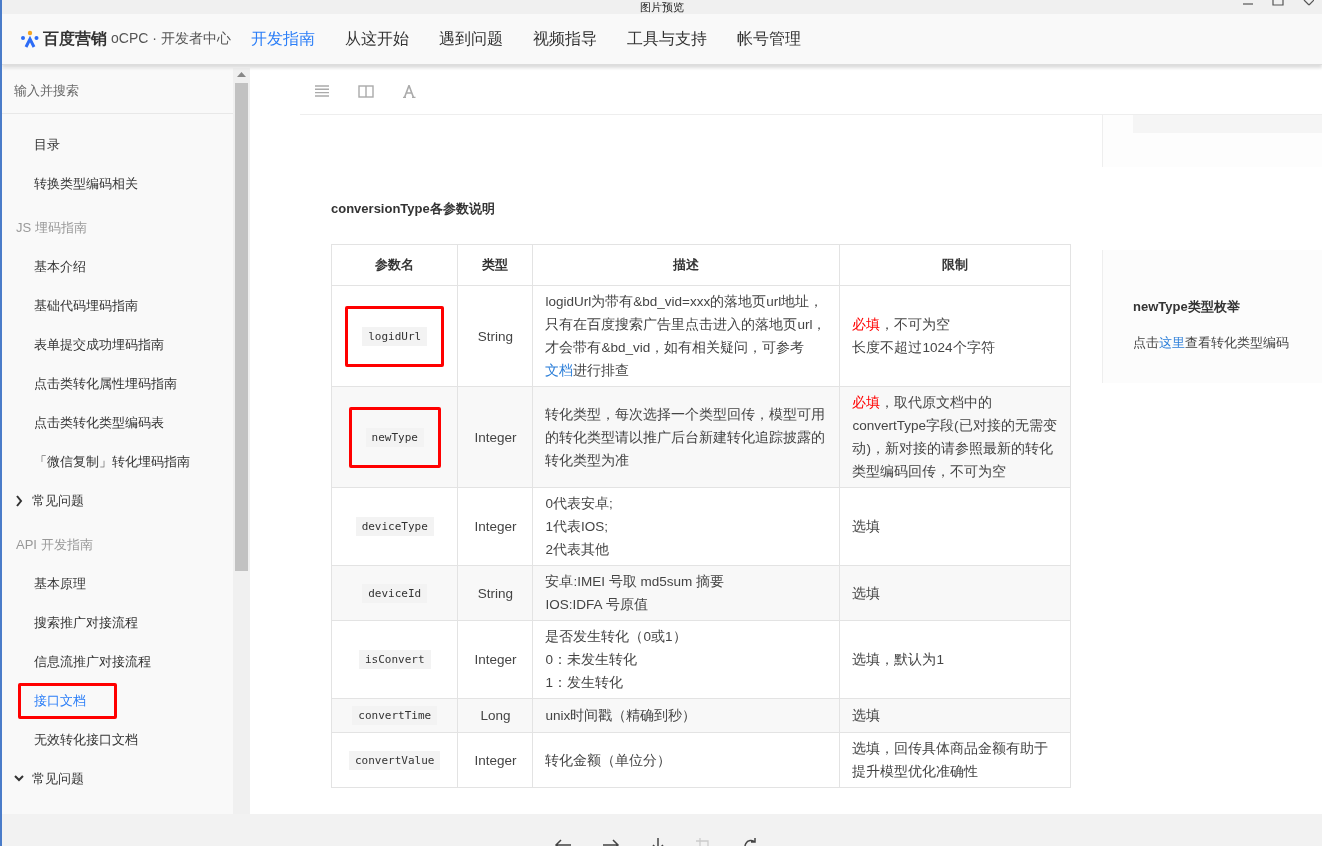  Describe the element at coordinates (394, 265) in the screenshot. I see `column-header: 参数名` at that location.